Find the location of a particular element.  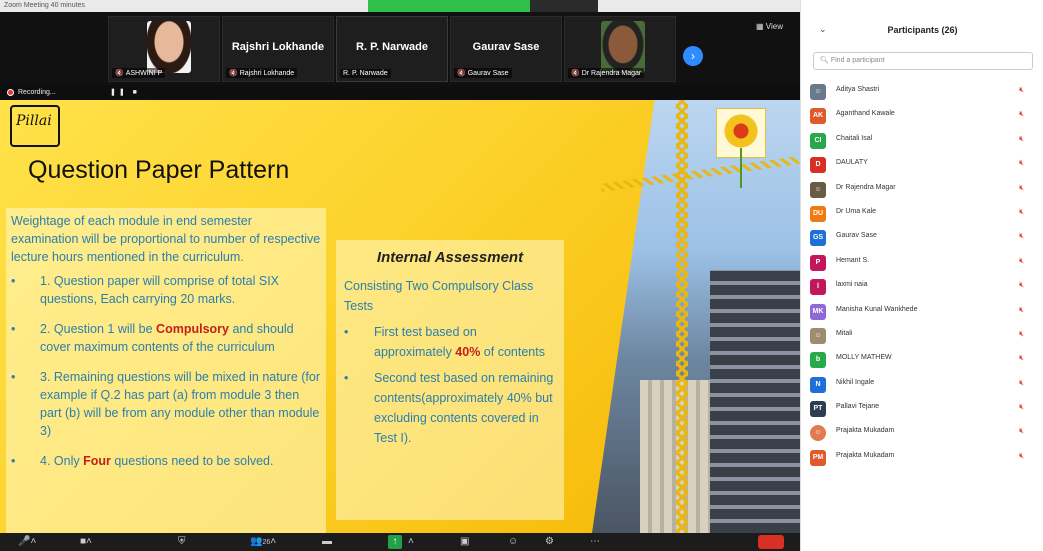

participant-row: AK Aganthand Kawale 🔇︎ is located at coordinates (922, 116).